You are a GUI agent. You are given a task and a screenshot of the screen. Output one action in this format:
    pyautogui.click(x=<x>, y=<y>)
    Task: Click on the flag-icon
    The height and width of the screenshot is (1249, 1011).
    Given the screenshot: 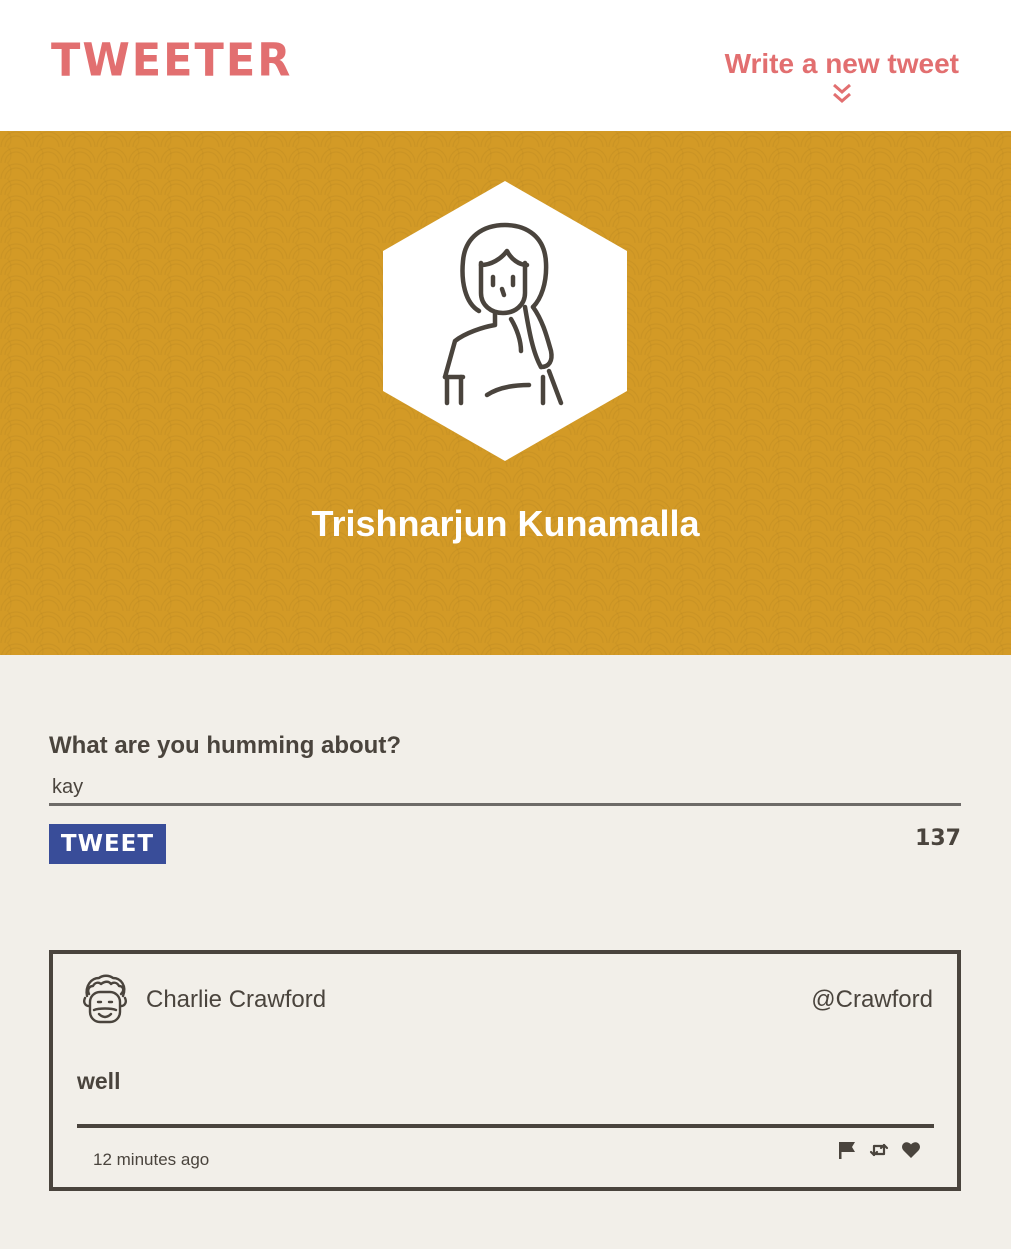 What is the action you would take?
    pyautogui.click(x=847, y=1150)
    